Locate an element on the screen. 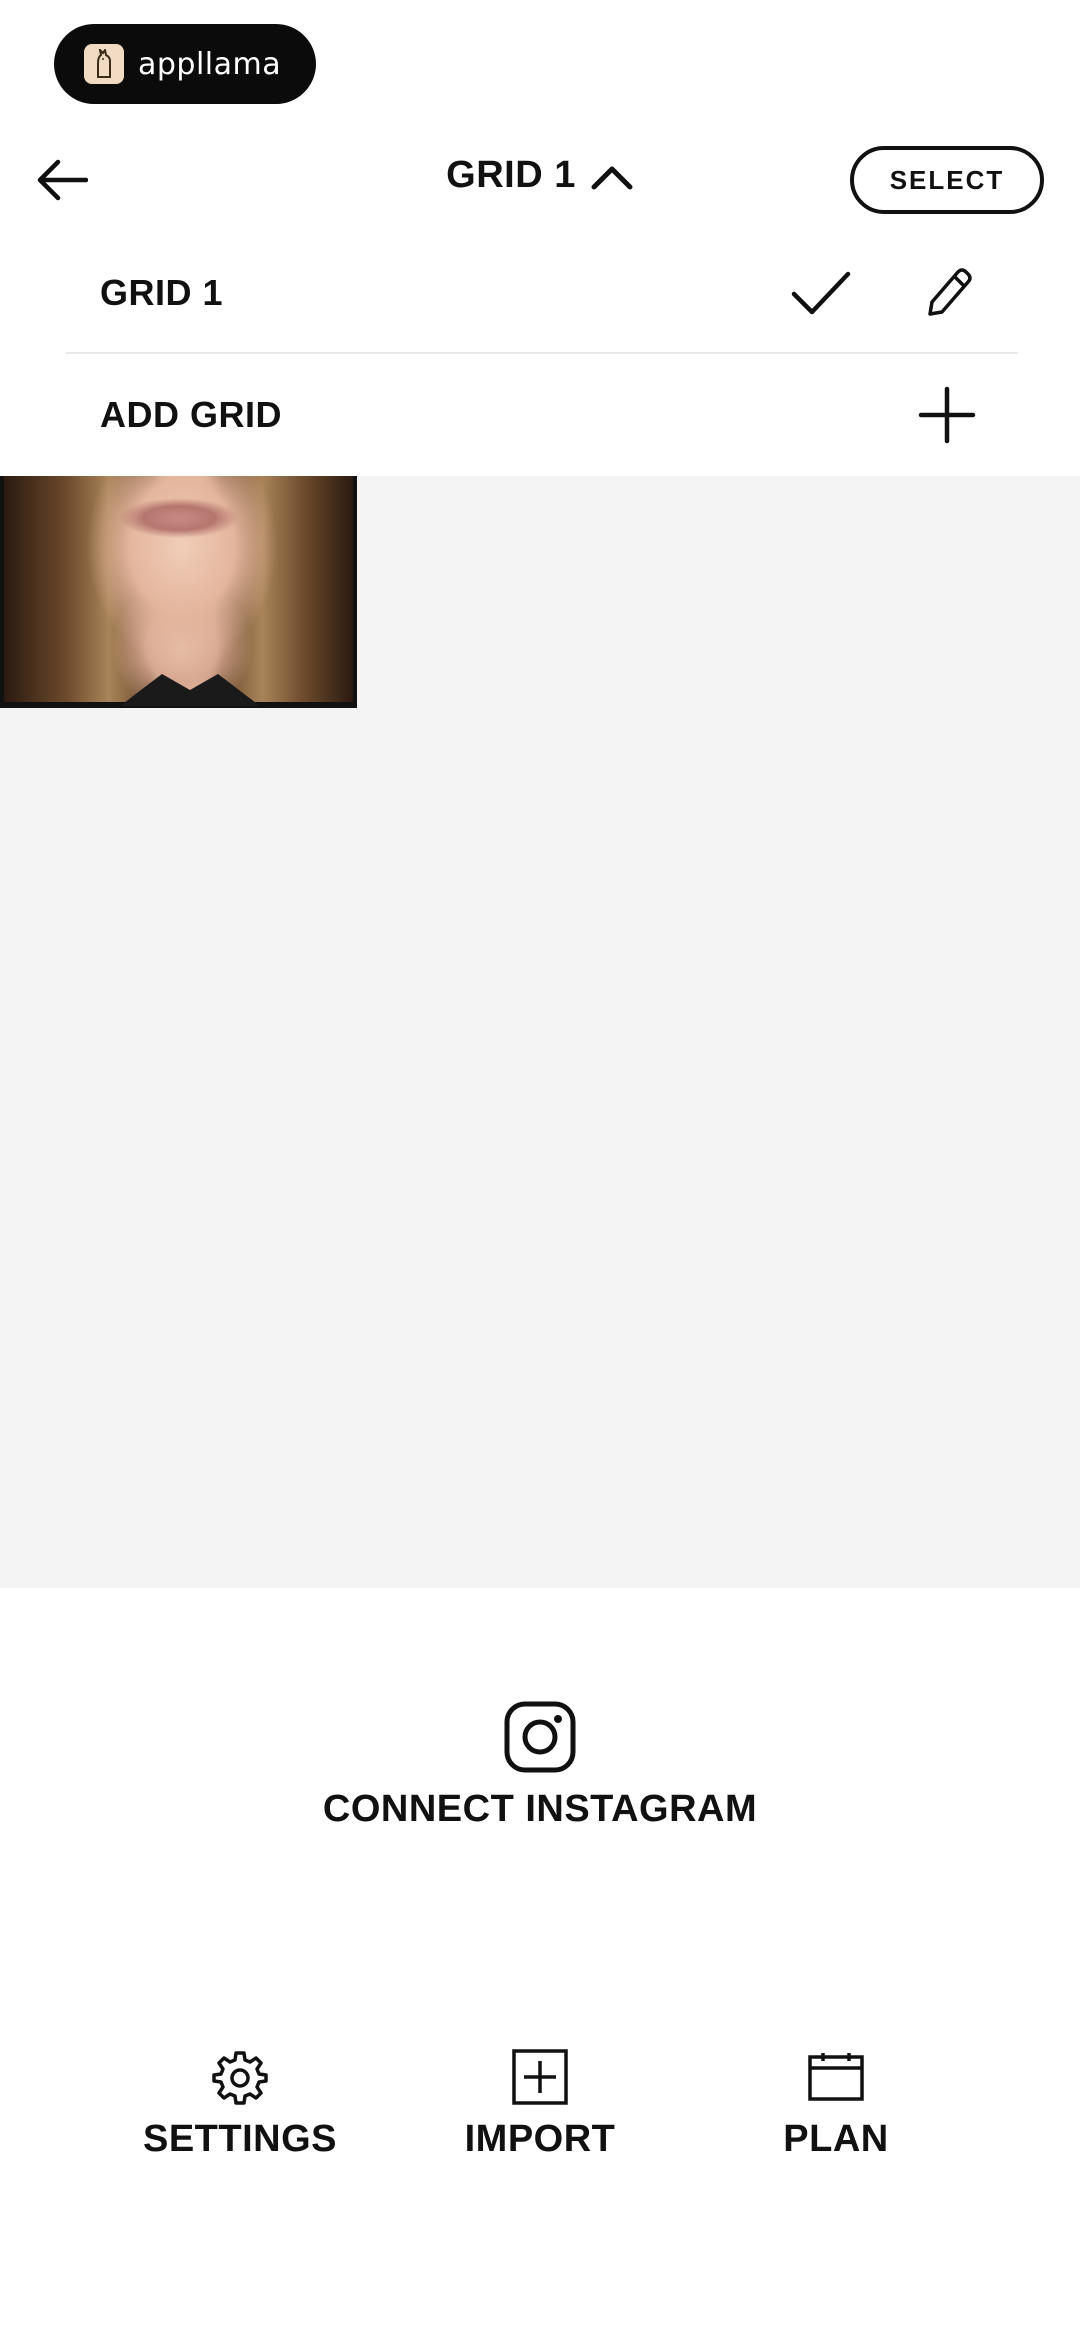 This screenshot has width=1080, height=2337. nav-item-plan: PLAN is located at coordinates (836, 2104).